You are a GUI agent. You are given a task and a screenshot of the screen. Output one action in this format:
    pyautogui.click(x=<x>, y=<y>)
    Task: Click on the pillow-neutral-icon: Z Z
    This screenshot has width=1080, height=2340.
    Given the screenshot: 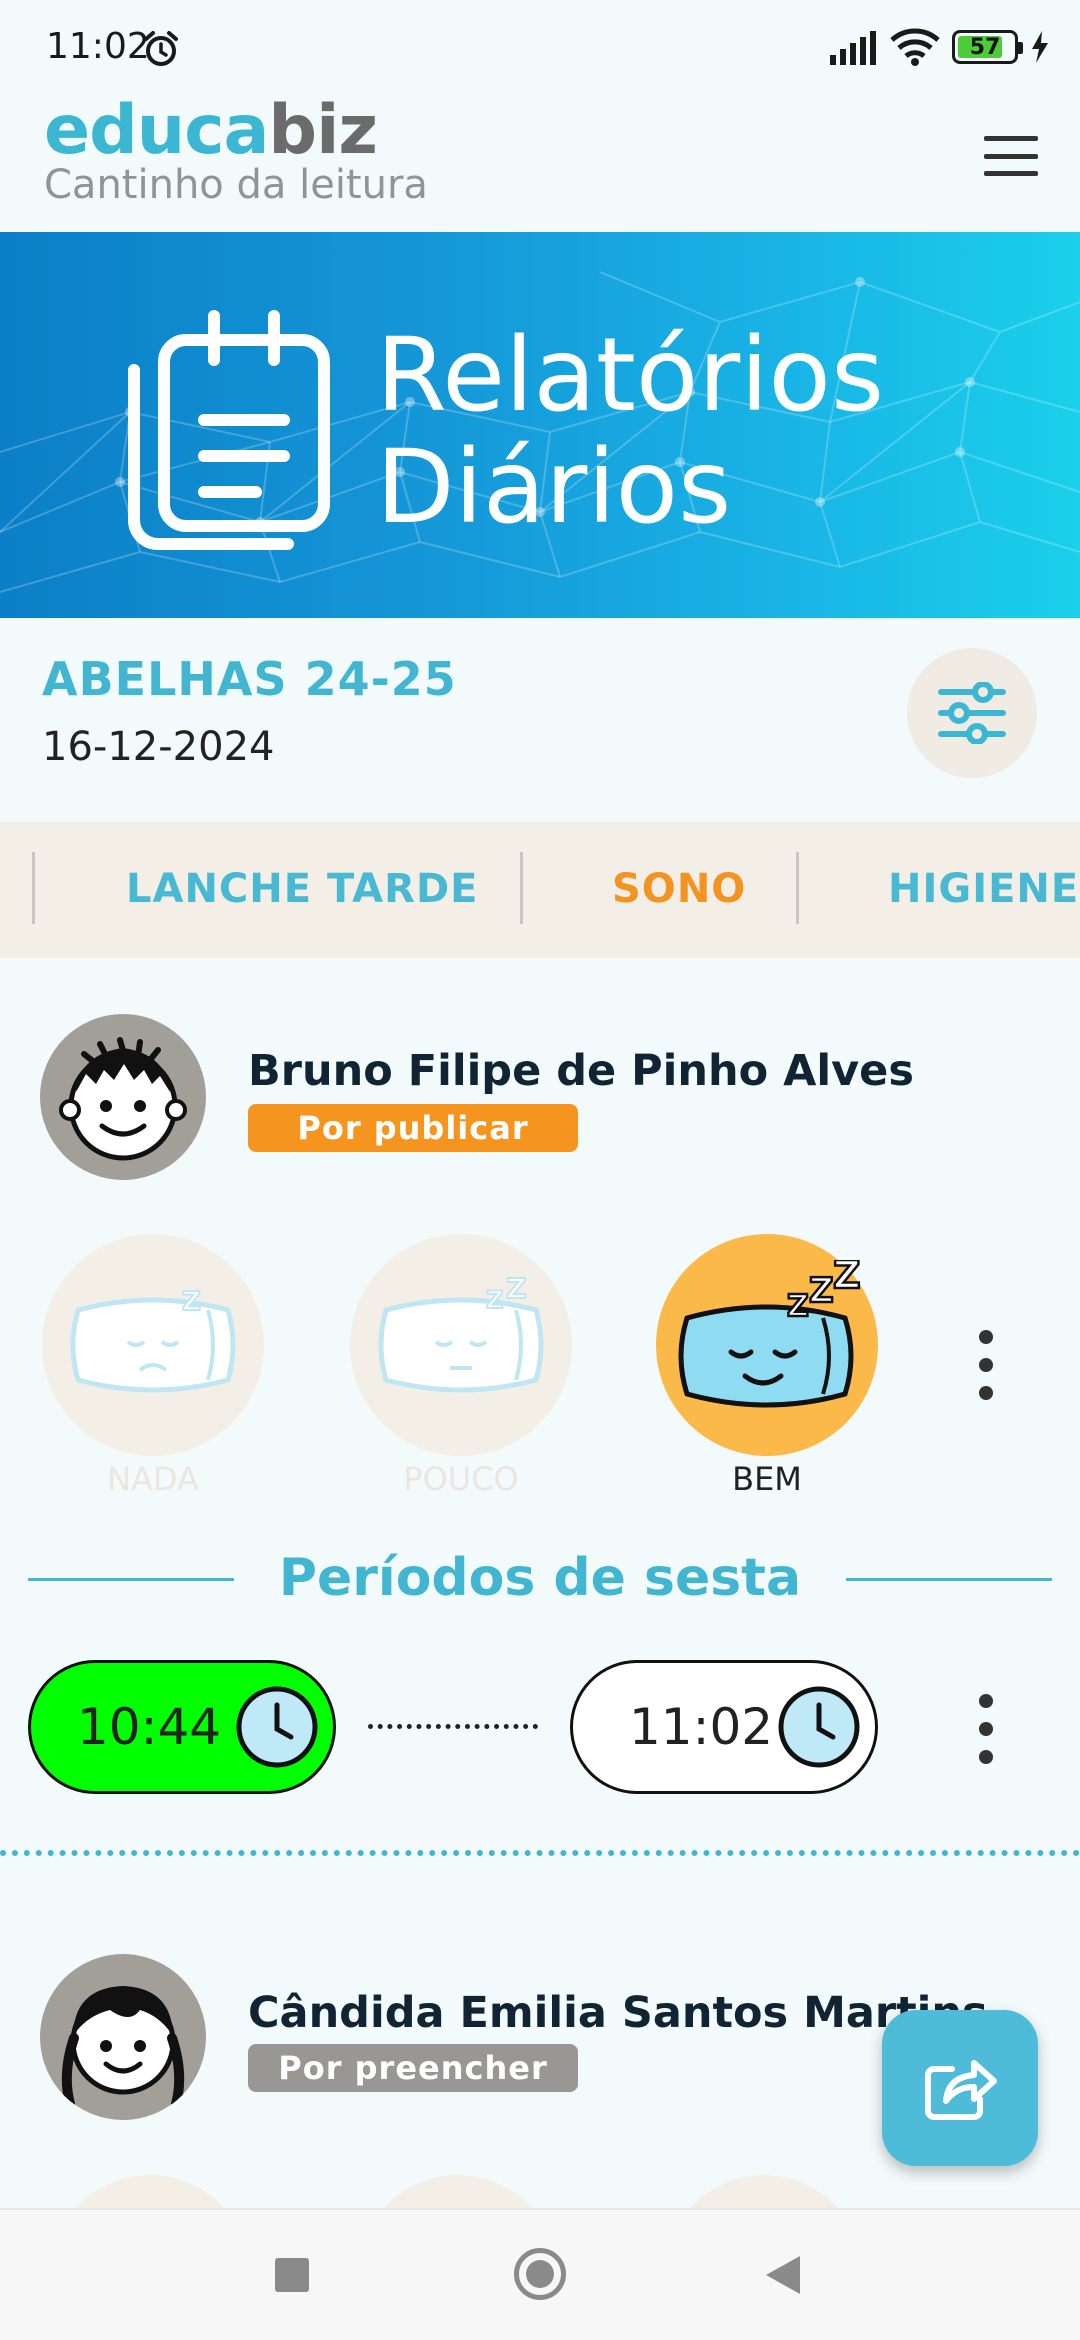 What is the action you would take?
    pyautogui.click(x=461, y=1332)
    